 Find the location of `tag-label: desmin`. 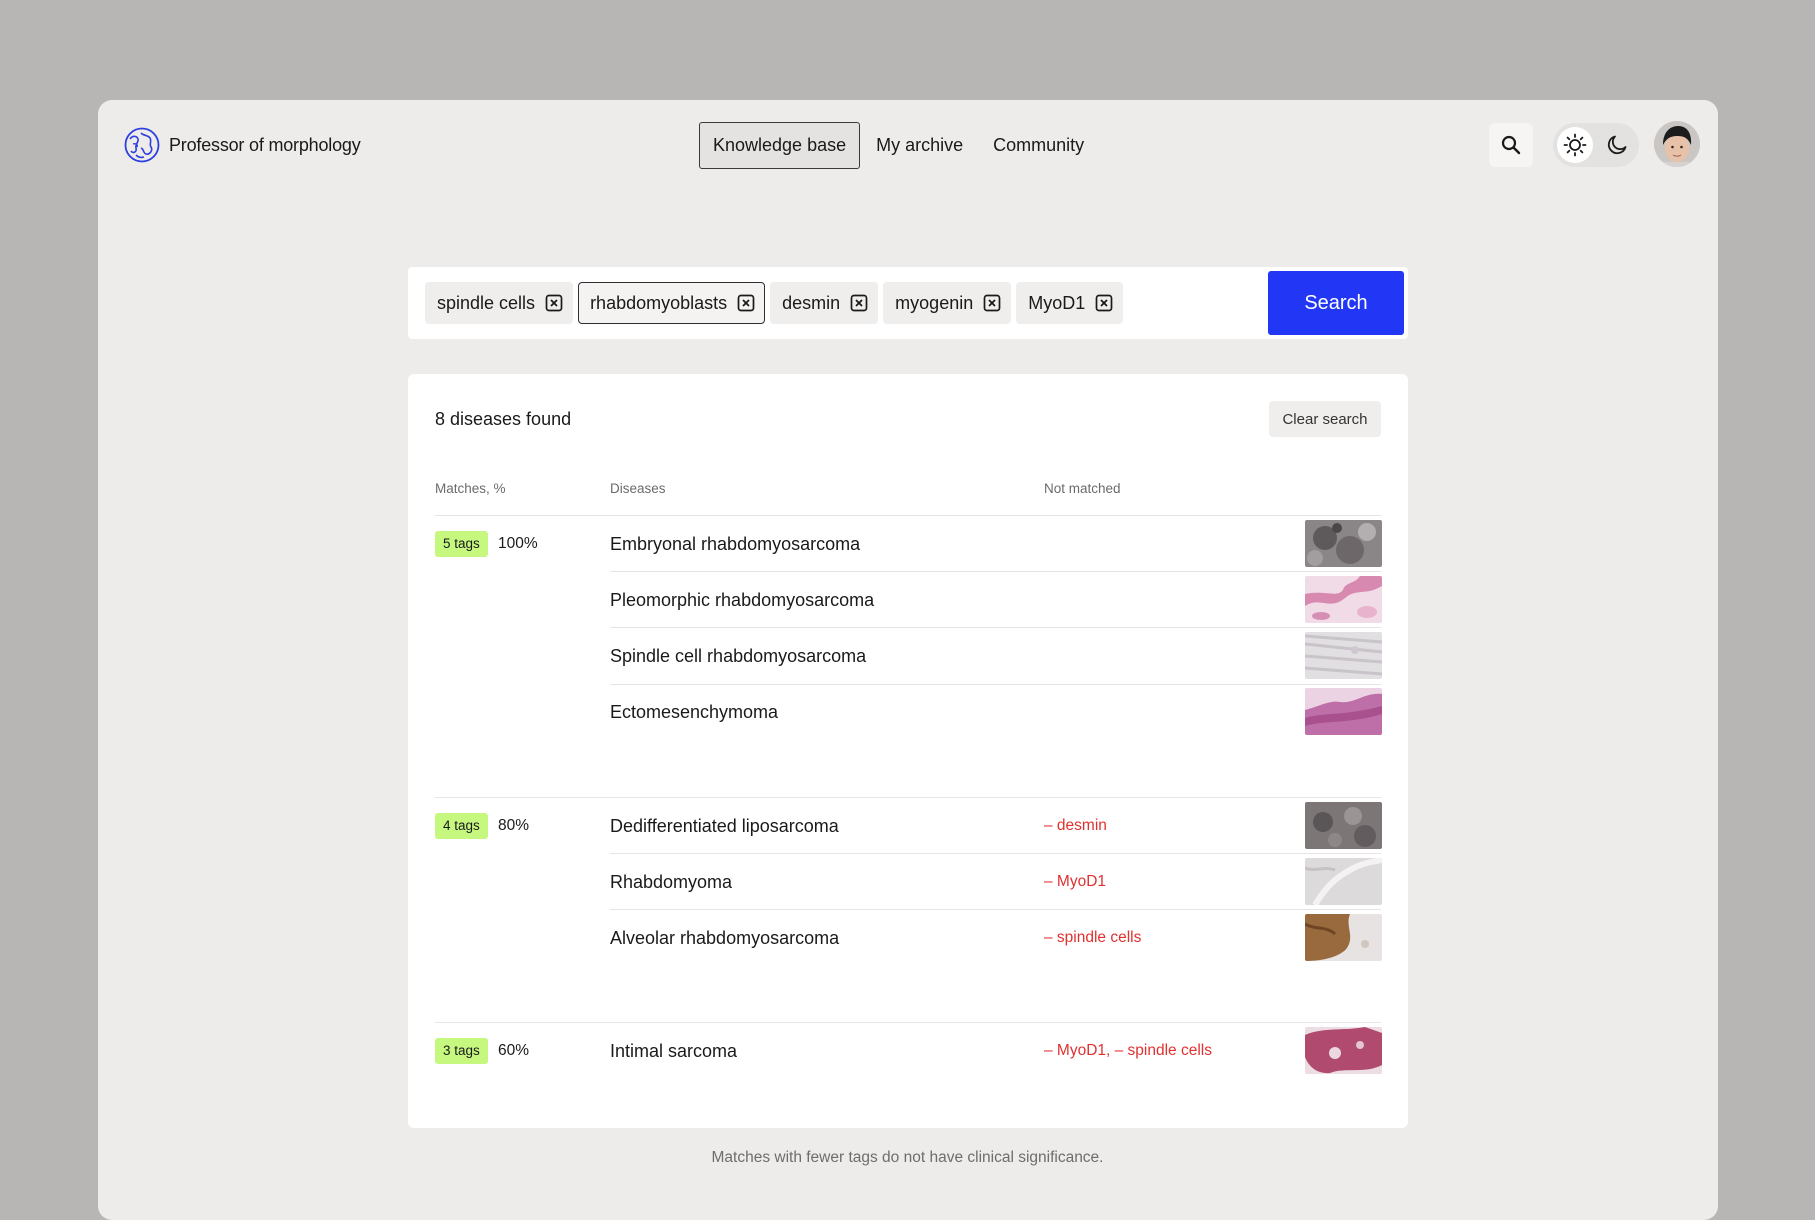

tag-label: desmin is located at coordinates (811, 302).